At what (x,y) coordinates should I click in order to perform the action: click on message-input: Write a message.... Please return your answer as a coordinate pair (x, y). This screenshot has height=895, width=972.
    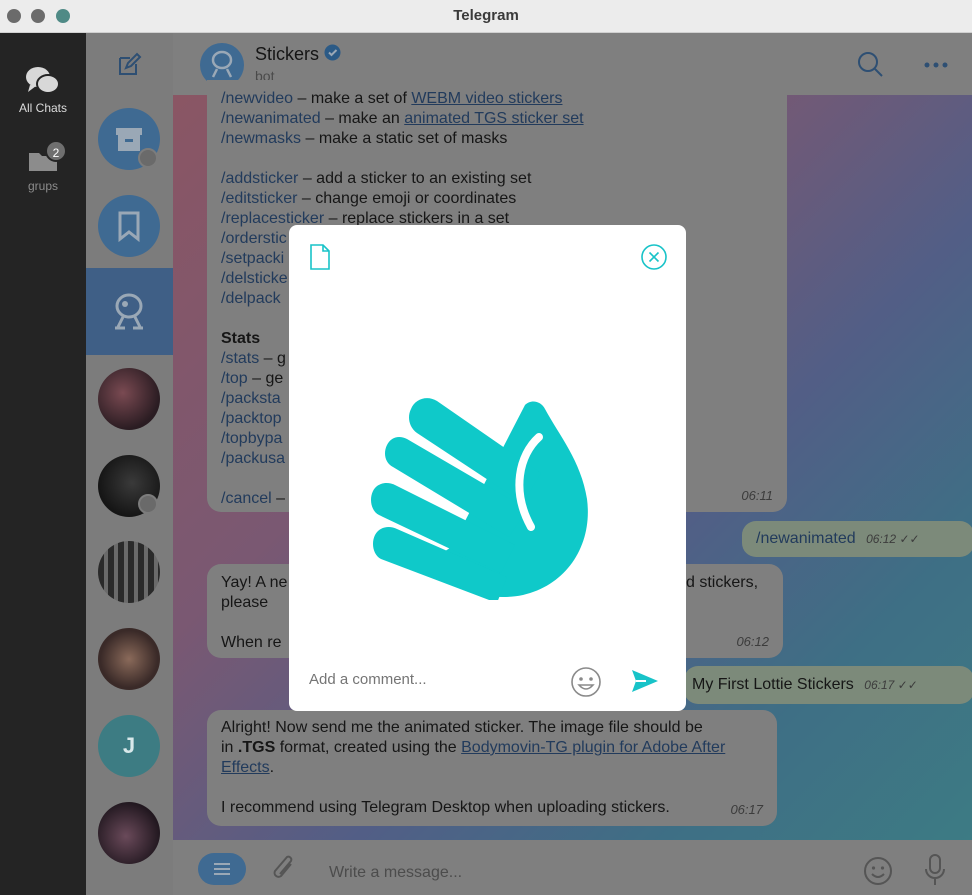
    Looking at the image, I should click on (395, 873).